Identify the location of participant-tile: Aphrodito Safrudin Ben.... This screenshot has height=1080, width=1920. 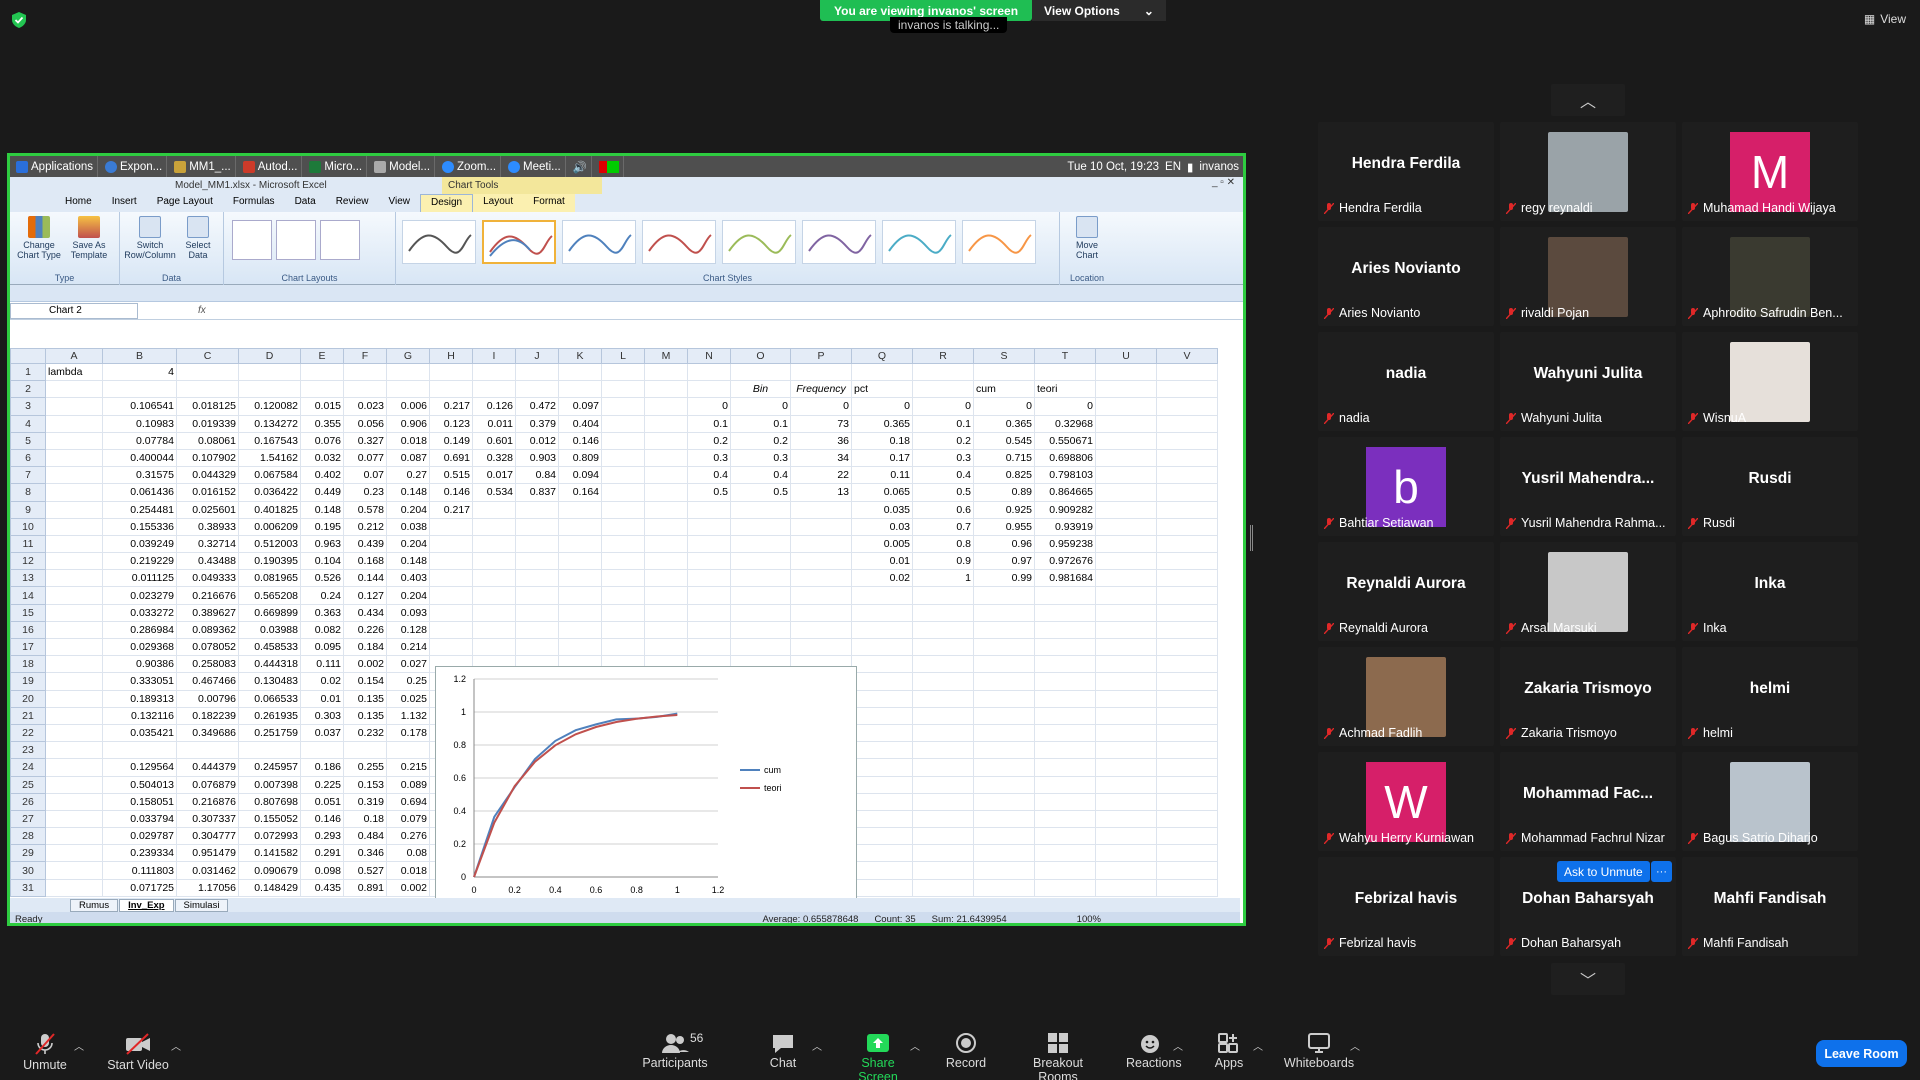
(1770, 276).